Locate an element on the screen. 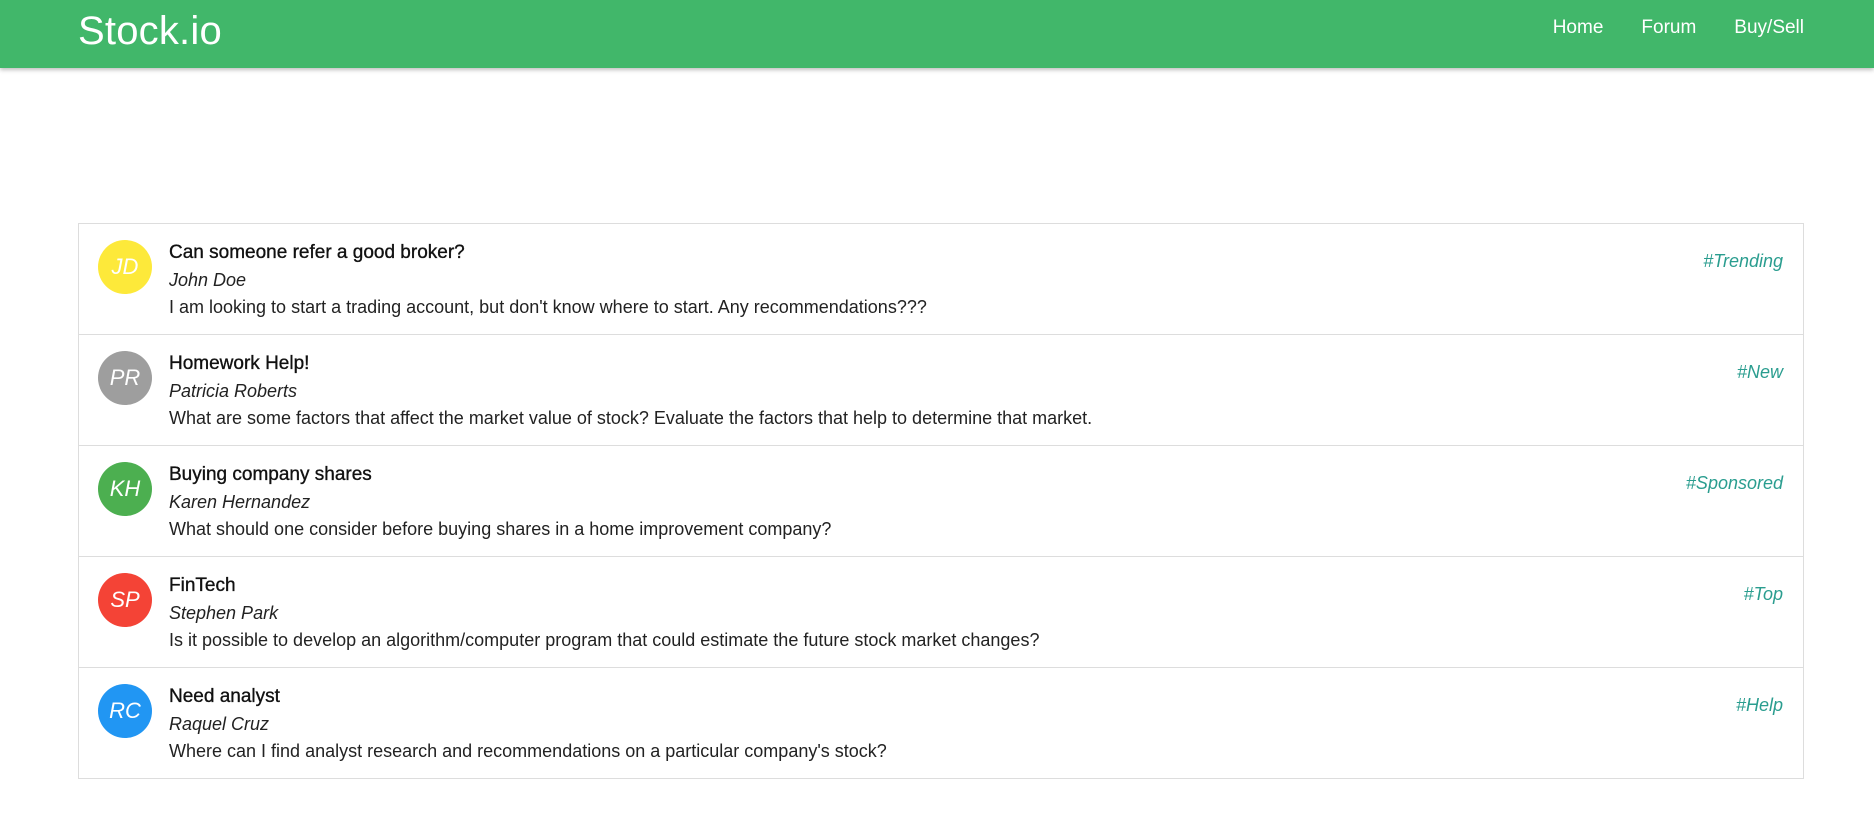  post-tag: #Trending is located at coordinates (1743, 261).